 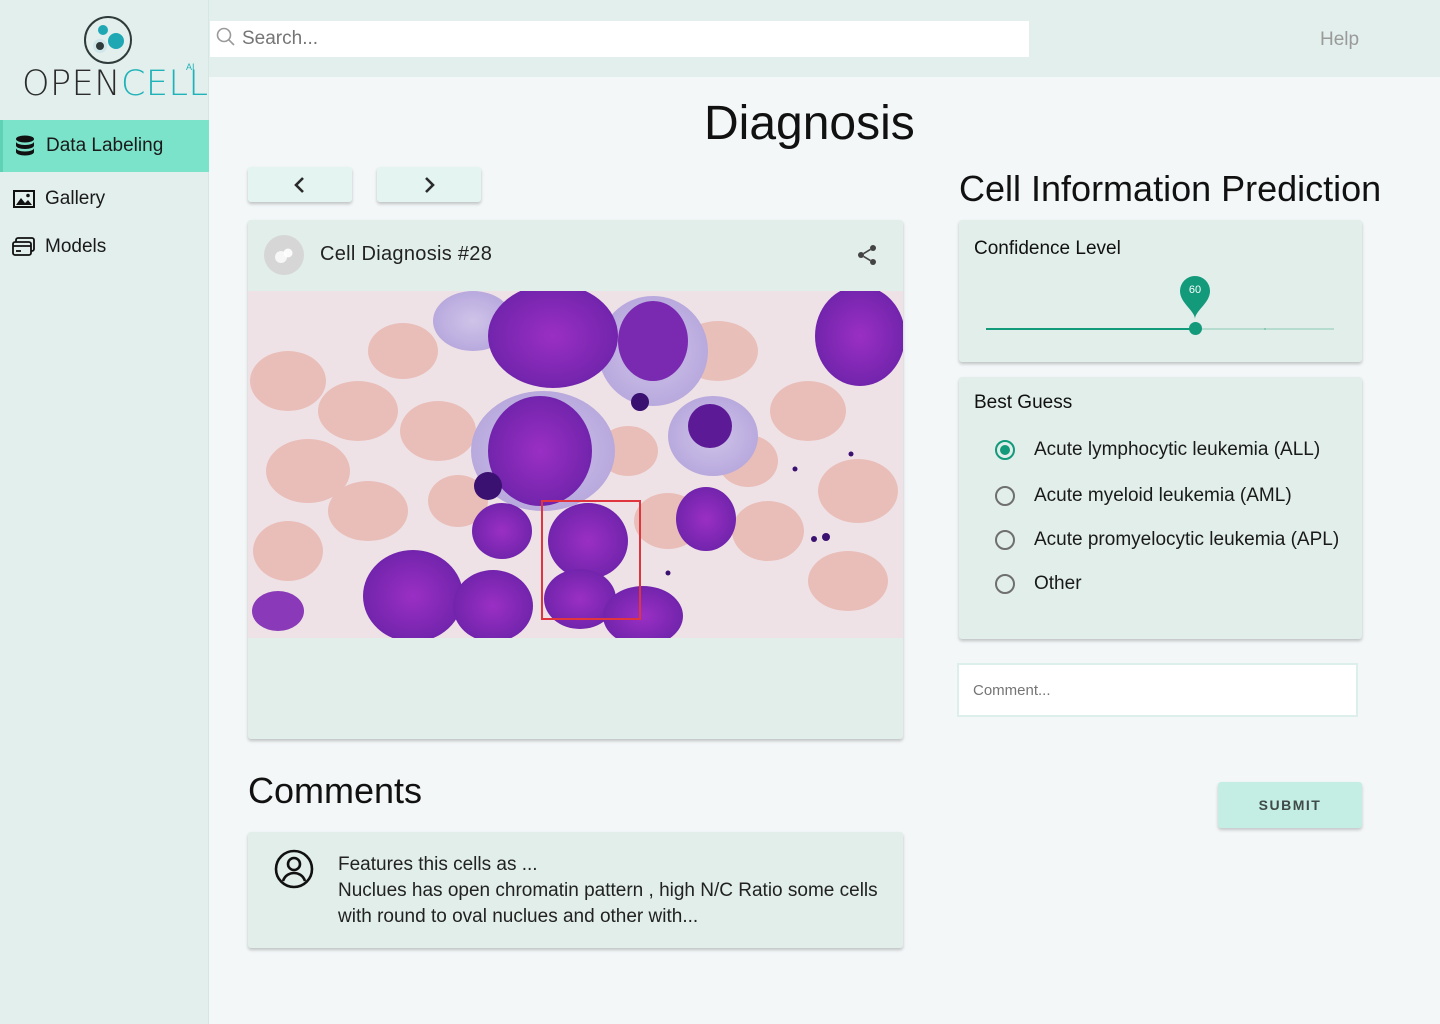 I want to click on option-label: Acute promyelocytic leukemia (APL), so click(x=1187, y=539).